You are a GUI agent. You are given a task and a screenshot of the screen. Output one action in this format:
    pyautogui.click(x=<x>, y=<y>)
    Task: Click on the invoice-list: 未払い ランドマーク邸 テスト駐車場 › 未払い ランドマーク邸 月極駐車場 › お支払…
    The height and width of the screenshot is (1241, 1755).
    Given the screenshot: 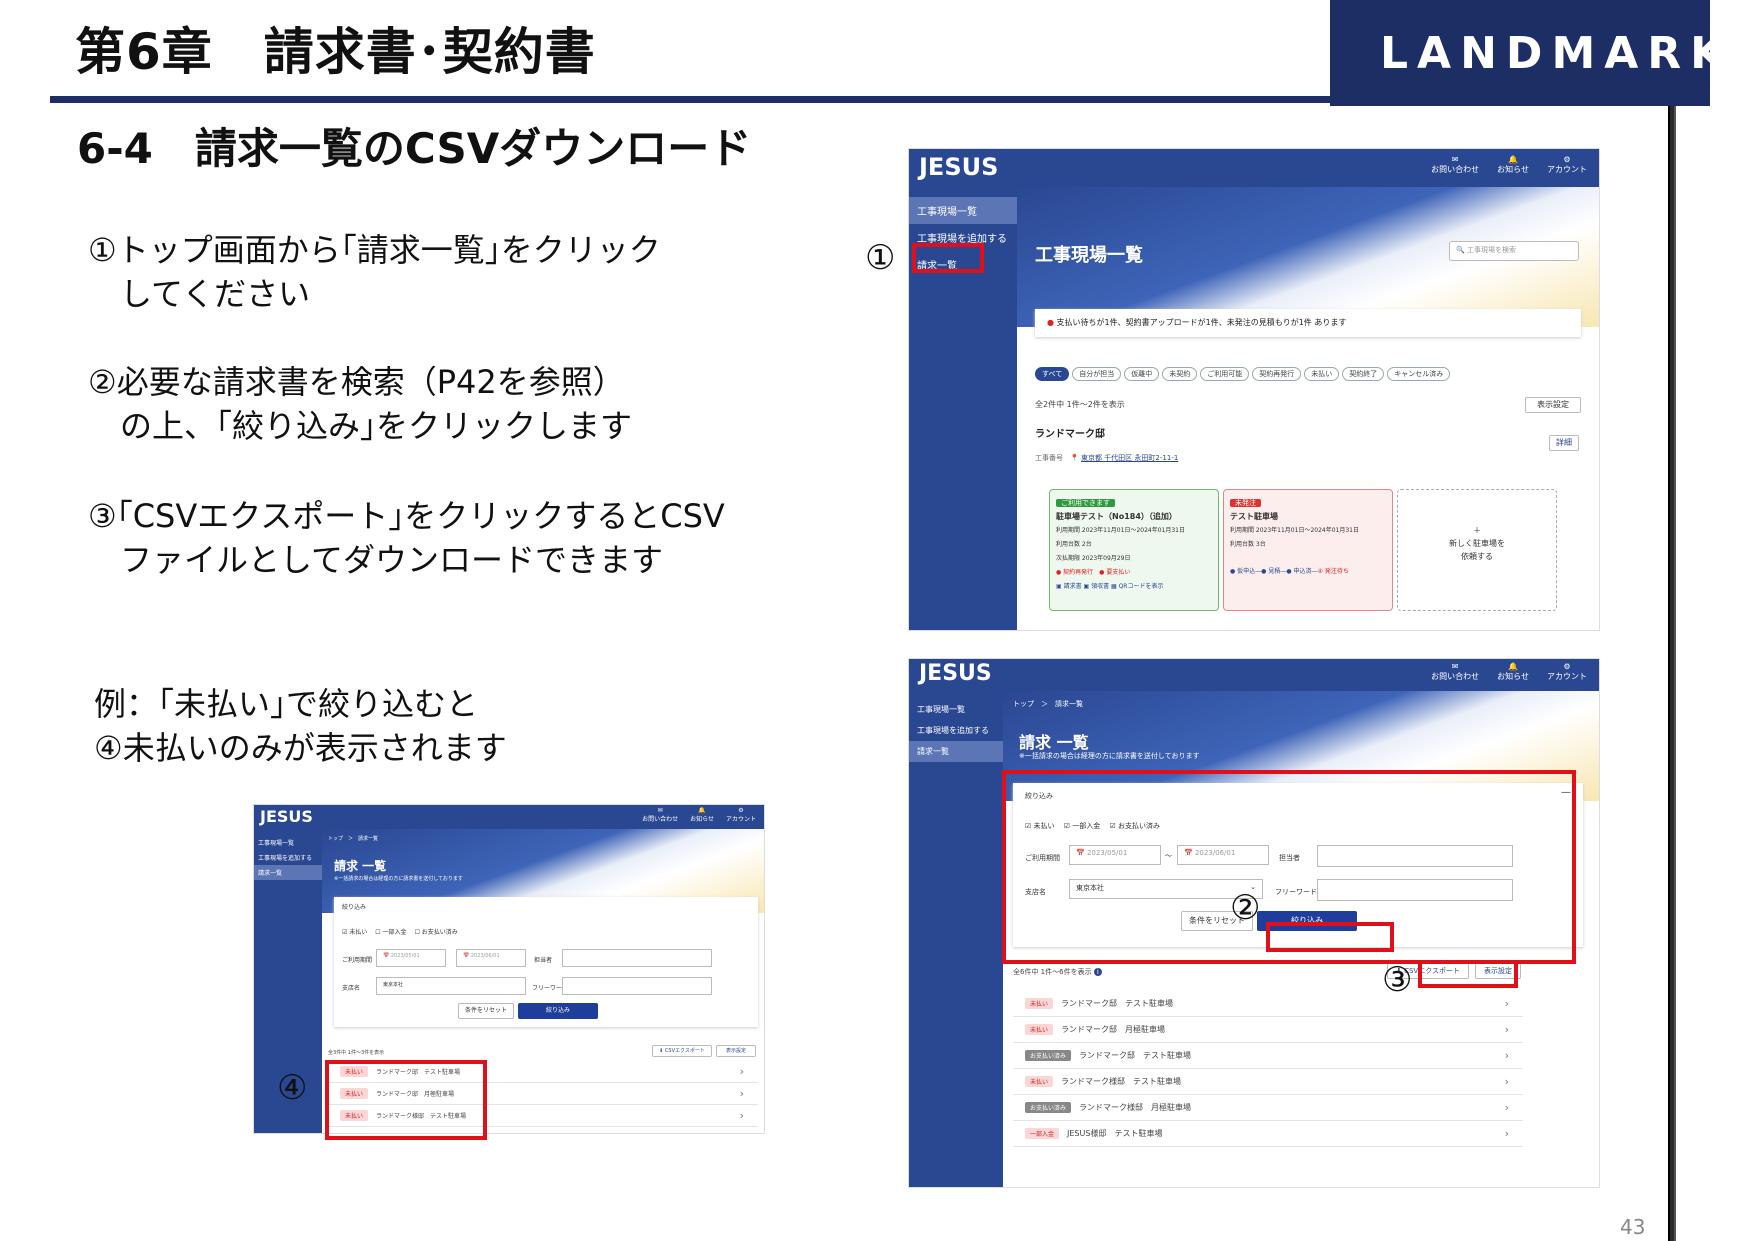 What is the action you would take?
    pyautogui.click(x=1268, y=1086)
    